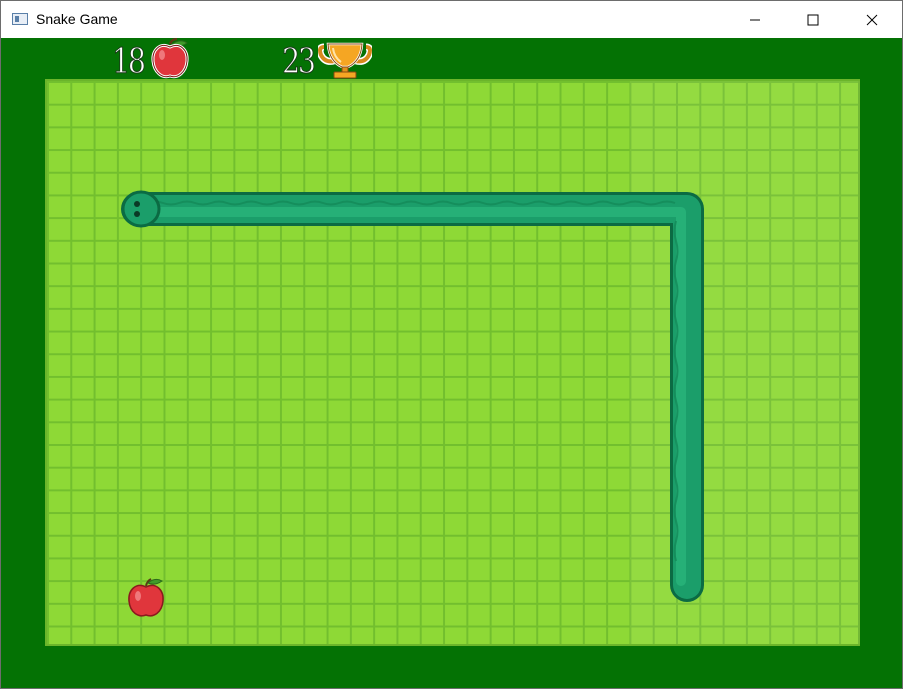 The height and width of the screenshot is (689, 903). I want to click on close-button, so click(872, 19).